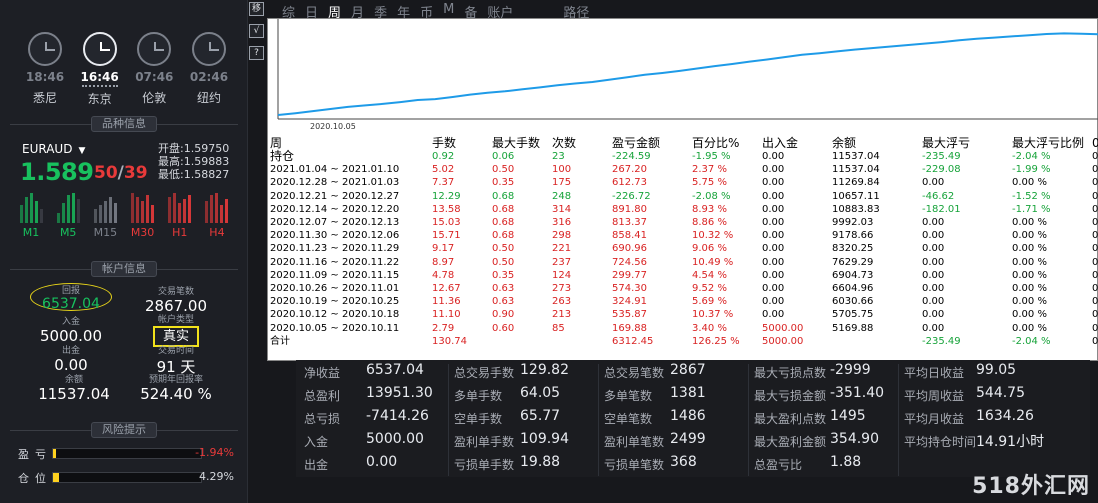  Describe the element at coordinates (503, 156) in the screenshot. I see `table-cell: 0.06` at that location.